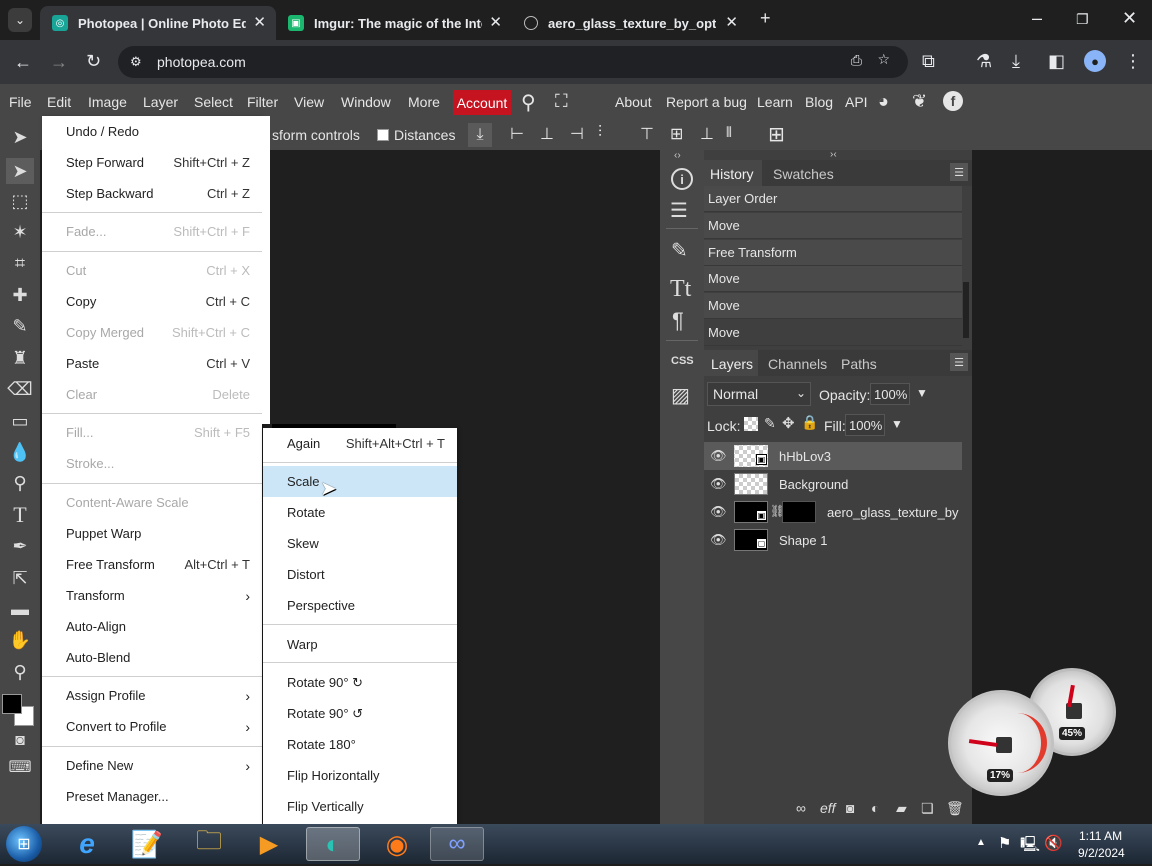 The image size is (1152, 866). Describe the element at coordinates (20, 232) in the screenshot. I see `magic-wand-icon: ✶` at that location.